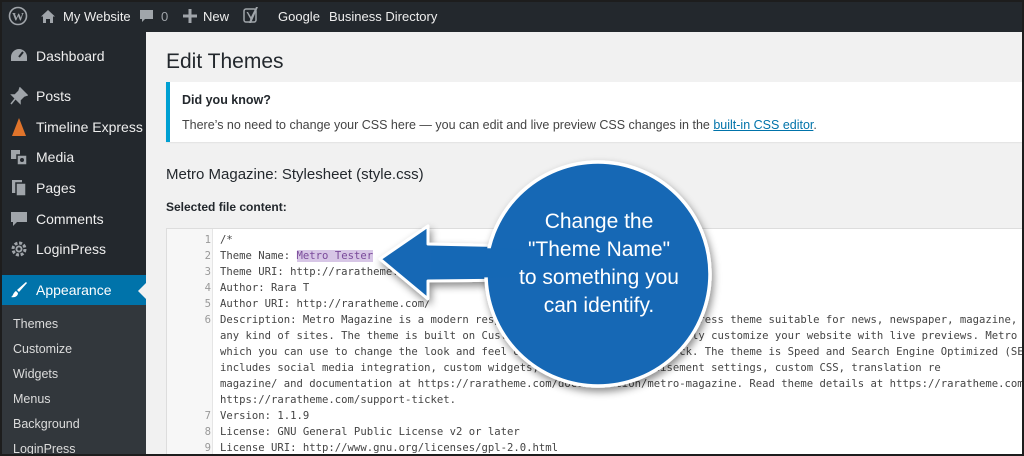 The height and width of the screenshot is (456, 1024). What do you see at coordinates (599, 249) in the screenshot?
I see `callout-line: "Theme Name"` at bounding box center [599, 249].